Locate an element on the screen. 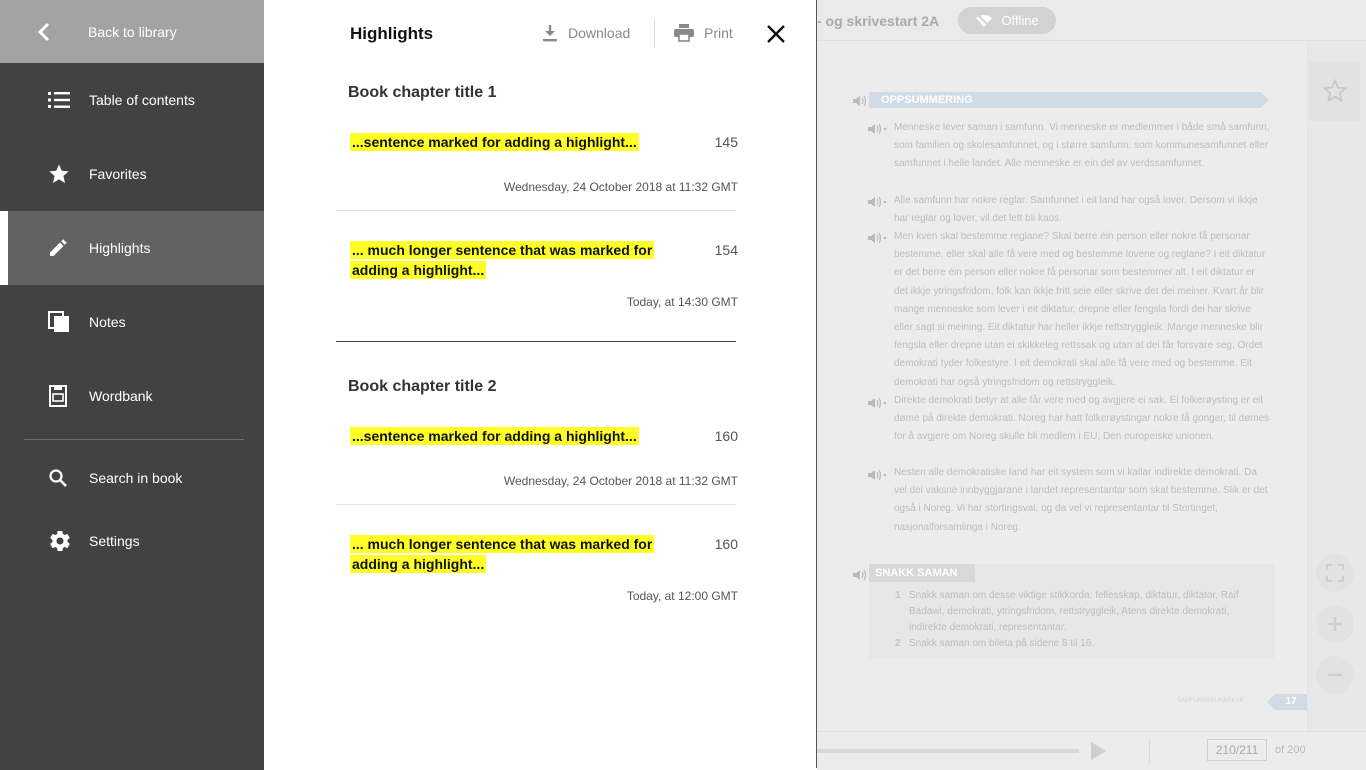  plus-icon is located at coordinates (1335, 624).